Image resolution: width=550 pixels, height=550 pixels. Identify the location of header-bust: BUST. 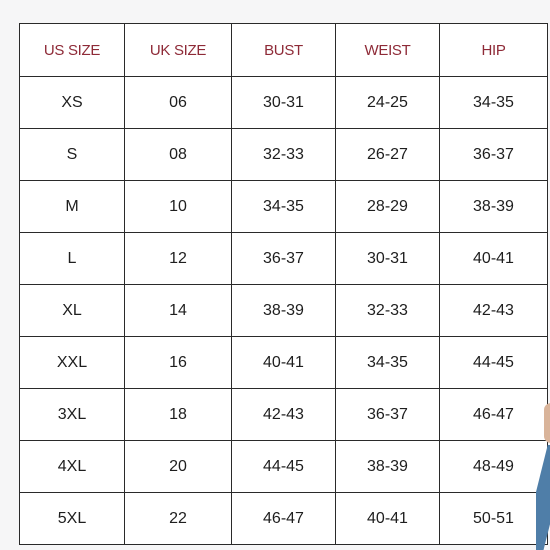
(283, 50).